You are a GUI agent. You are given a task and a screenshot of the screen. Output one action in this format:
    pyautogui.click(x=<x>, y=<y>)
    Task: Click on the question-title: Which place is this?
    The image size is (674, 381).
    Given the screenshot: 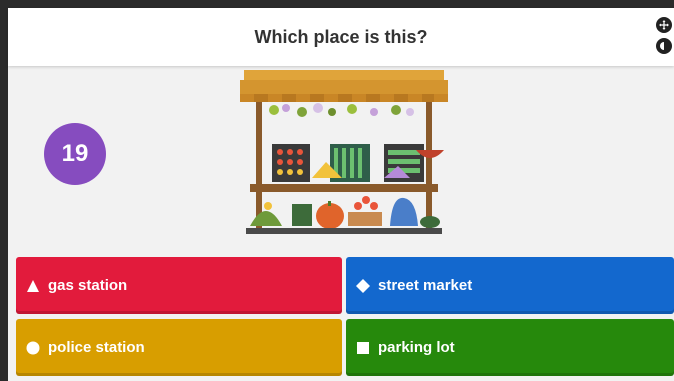 What is the action you would take?
    pyautogui.click(x=341, y=36)
    